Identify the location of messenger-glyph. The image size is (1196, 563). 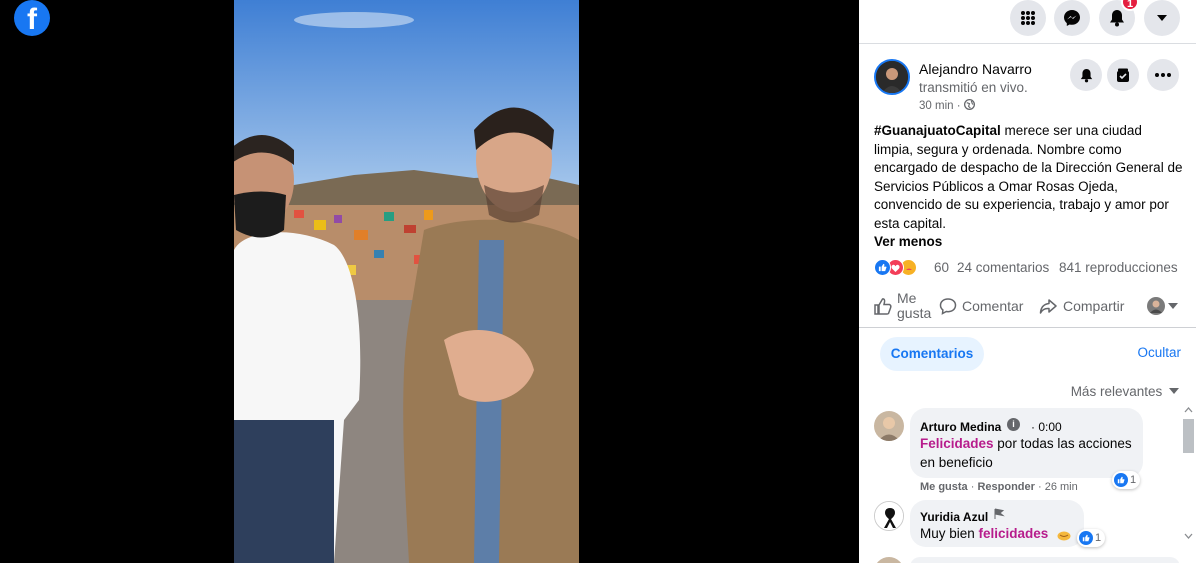
(1072, 18).